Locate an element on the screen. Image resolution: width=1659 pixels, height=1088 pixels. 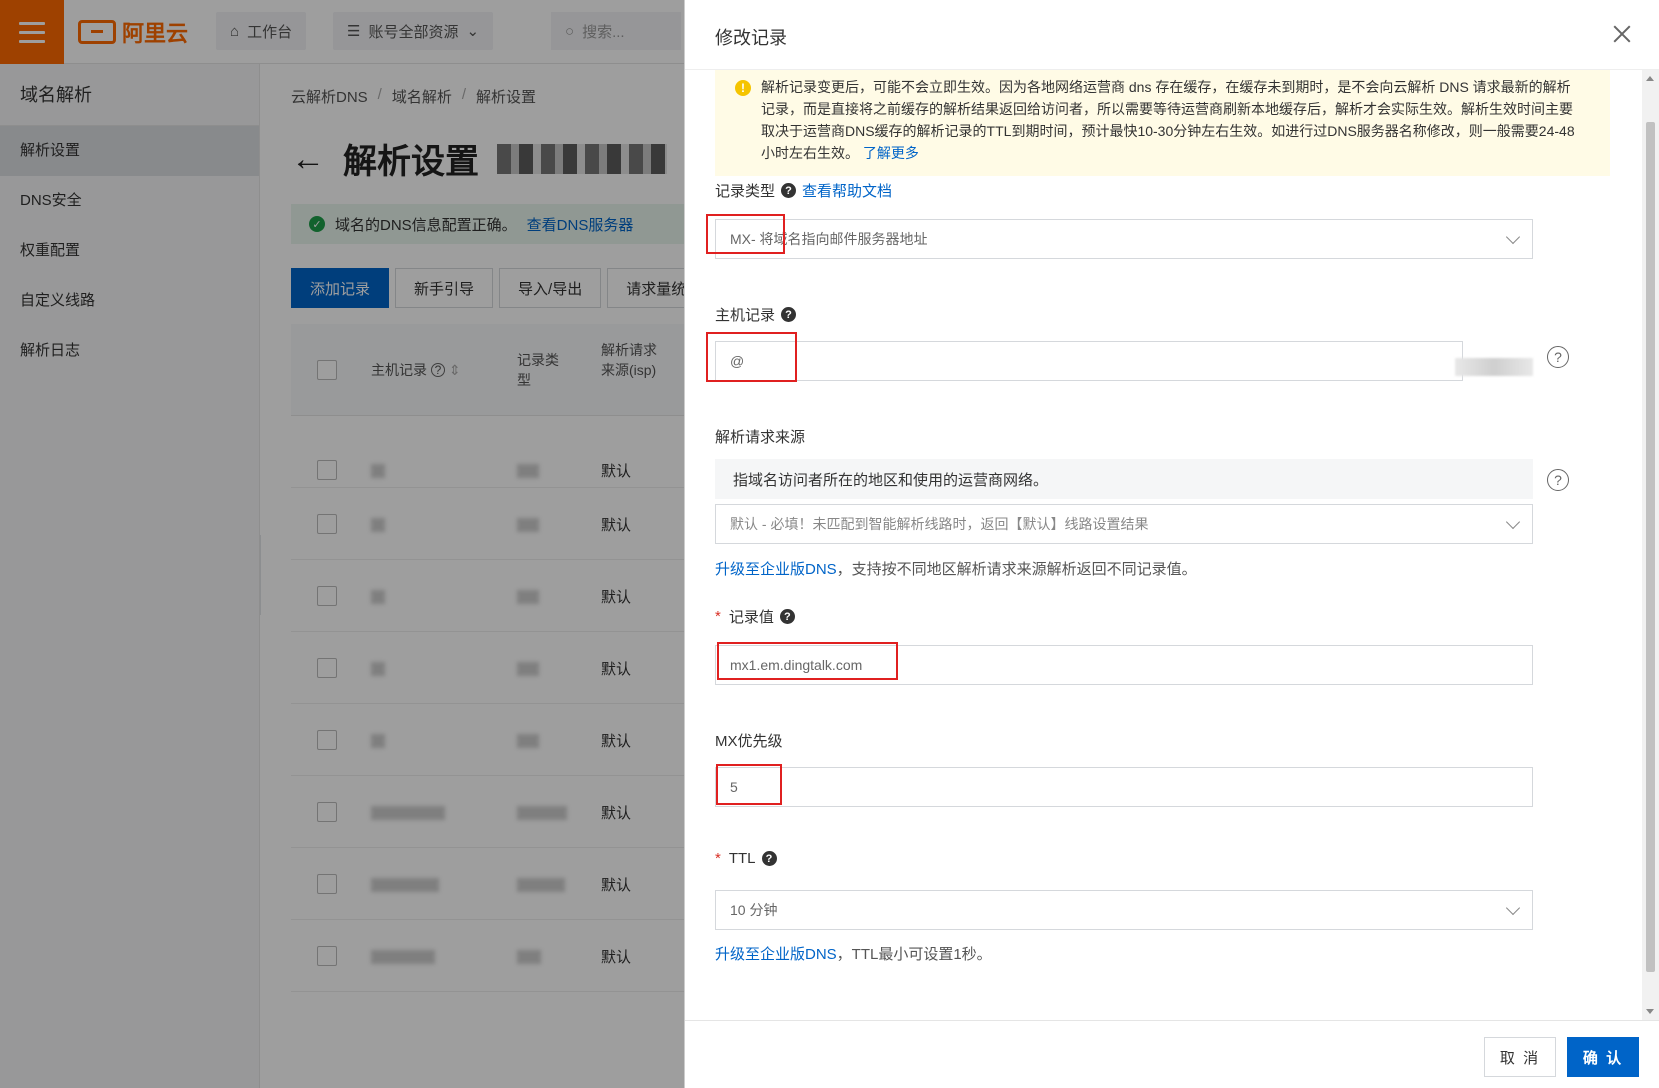
line-upgrade-hint: 升级至企业版DNS，支持按不同地区解析请求来源解析返回不同记录值。 is located at coordinates (956, 568).